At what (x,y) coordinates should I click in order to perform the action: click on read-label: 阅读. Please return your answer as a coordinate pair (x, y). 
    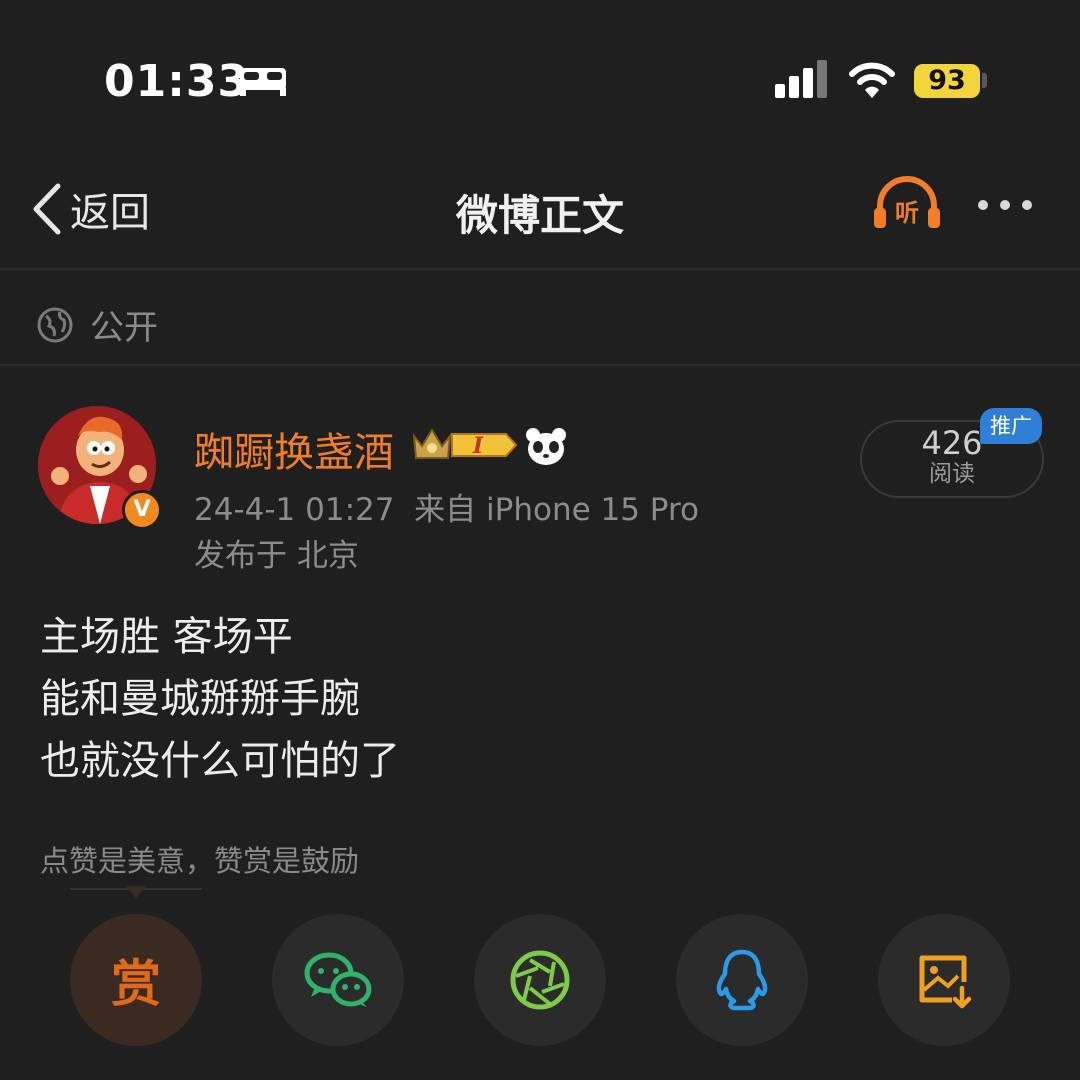
    Looking at the image, I should click on (952, 474).